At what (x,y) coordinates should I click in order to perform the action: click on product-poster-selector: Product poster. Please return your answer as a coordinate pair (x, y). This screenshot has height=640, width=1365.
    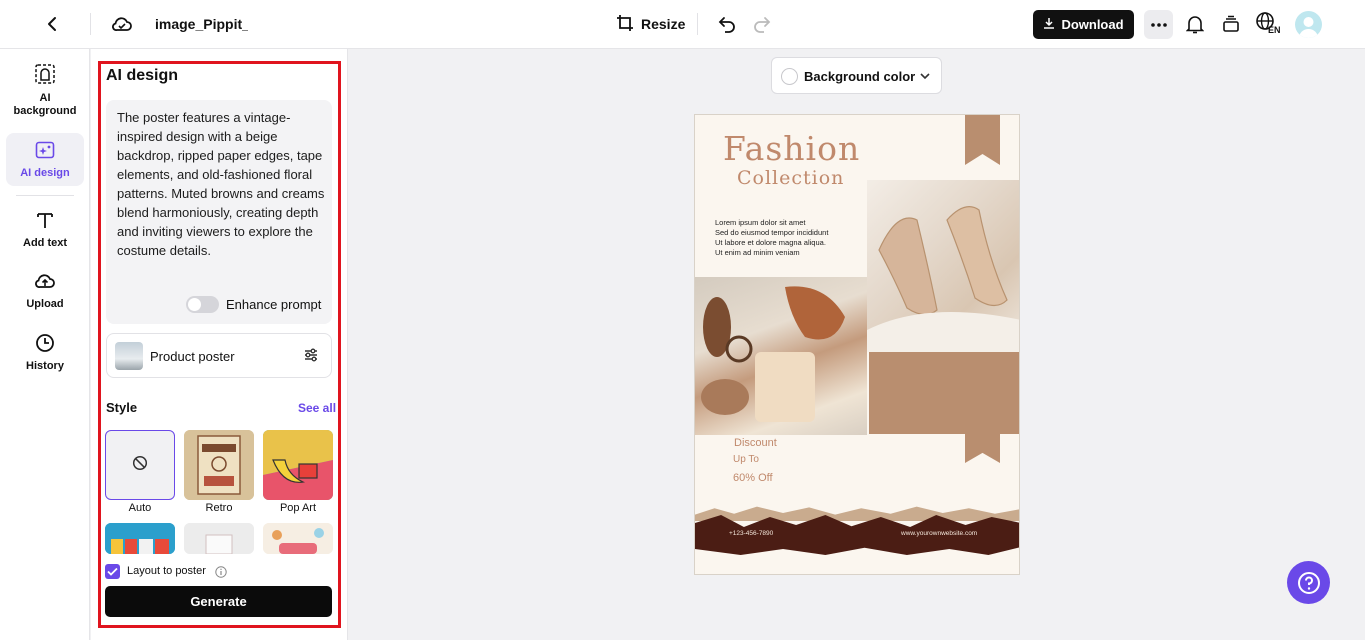
    Looking at the image, I should click on (219, 355).